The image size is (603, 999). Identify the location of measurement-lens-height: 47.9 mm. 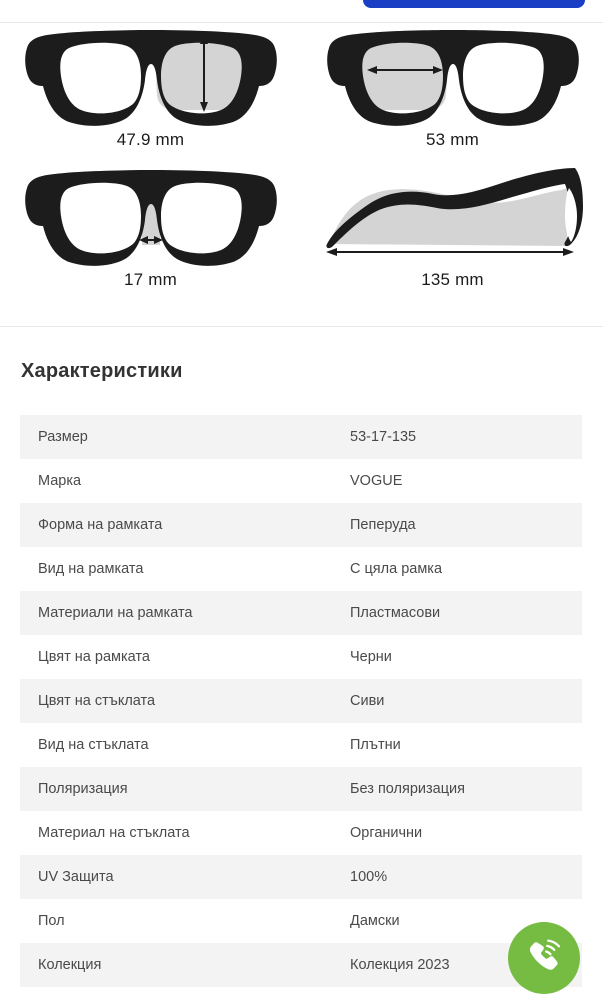
(150, 94).